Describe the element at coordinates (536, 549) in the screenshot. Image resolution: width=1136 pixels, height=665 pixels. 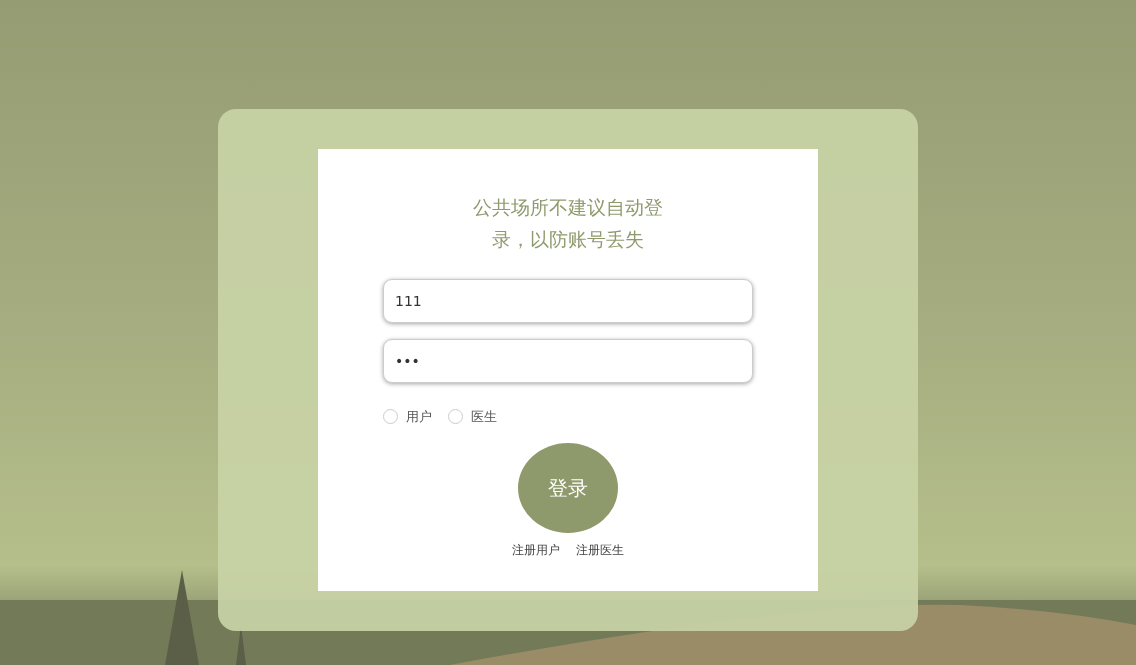
I see `register-link: 注册用户` at that location.